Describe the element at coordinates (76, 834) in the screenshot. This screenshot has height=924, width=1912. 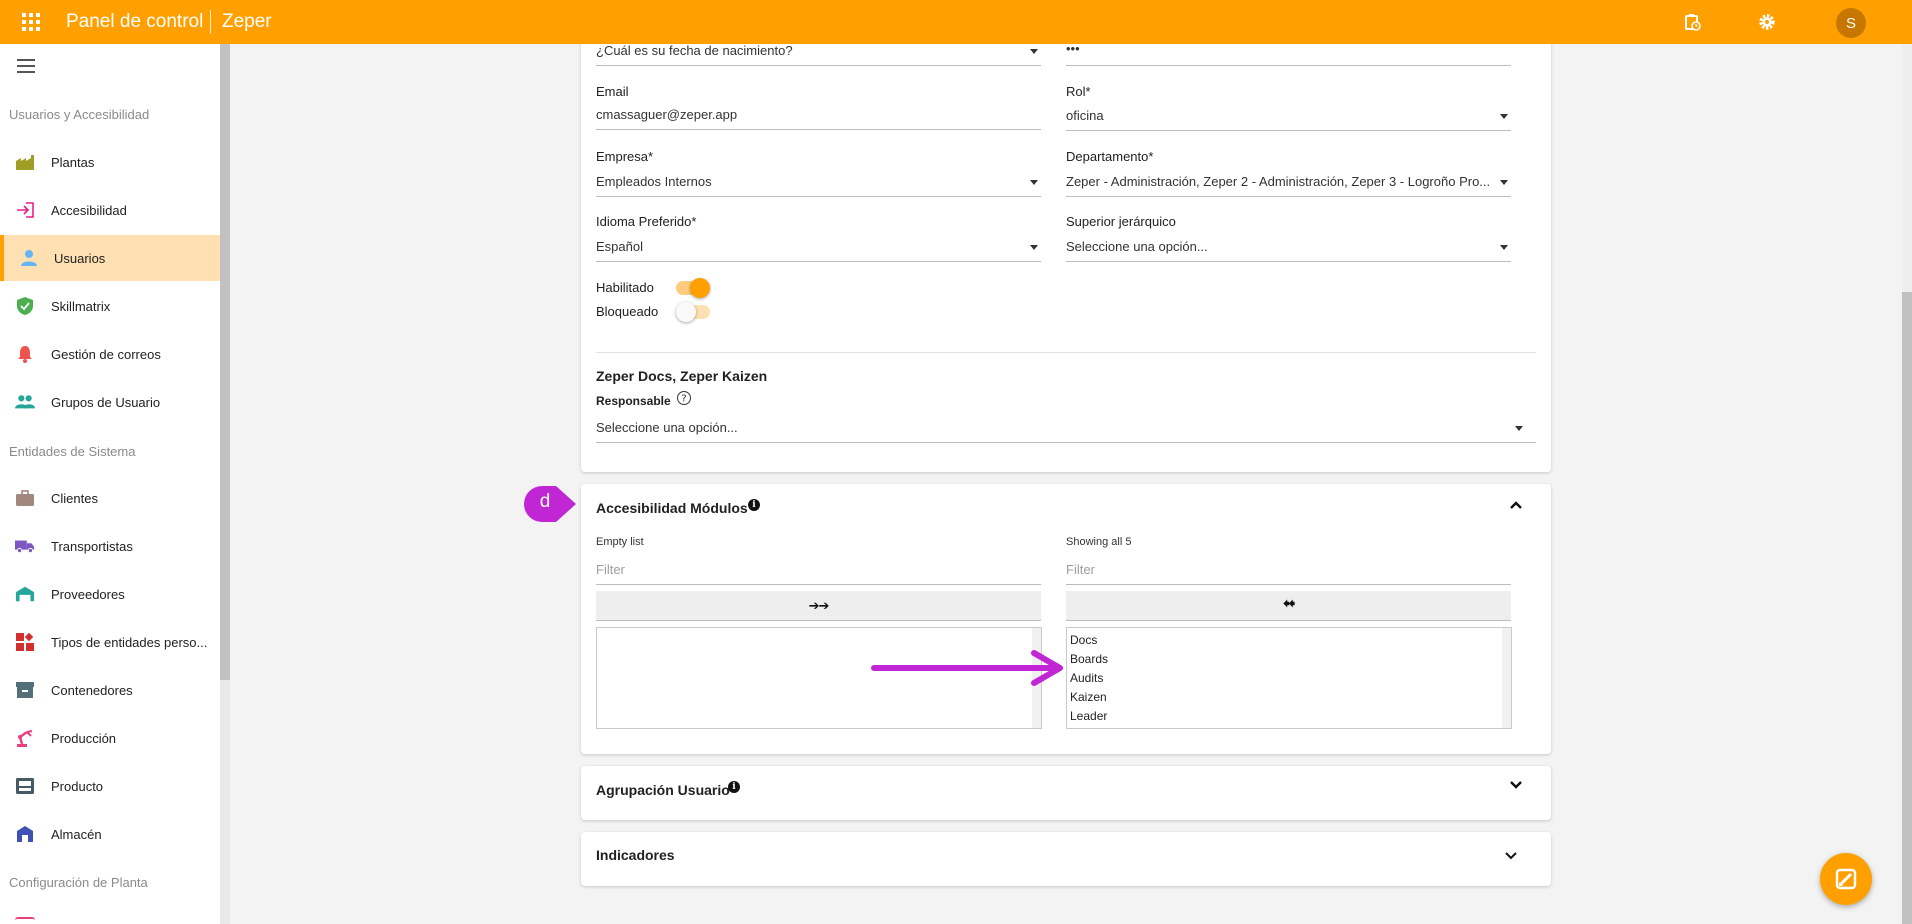
I see `sidebar-item-label: Almacén` at that location.